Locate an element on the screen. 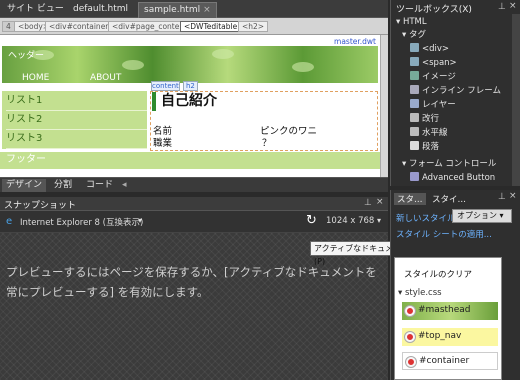 The width and height of the screenshot is (520, 380). options-button: オプション ▾ is located at coordinates (482, 216).